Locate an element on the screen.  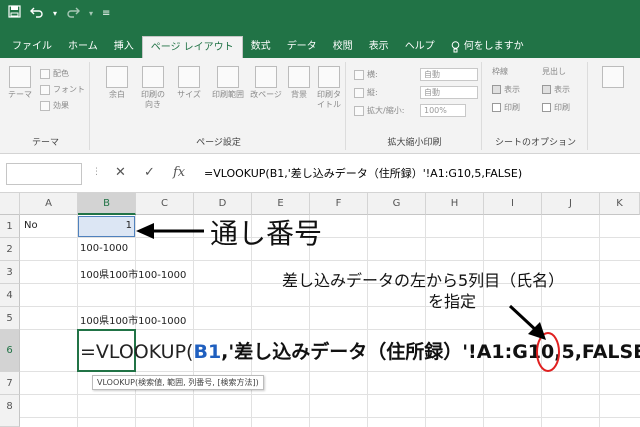
tab-data: データ is located at coordinates (302, 47).